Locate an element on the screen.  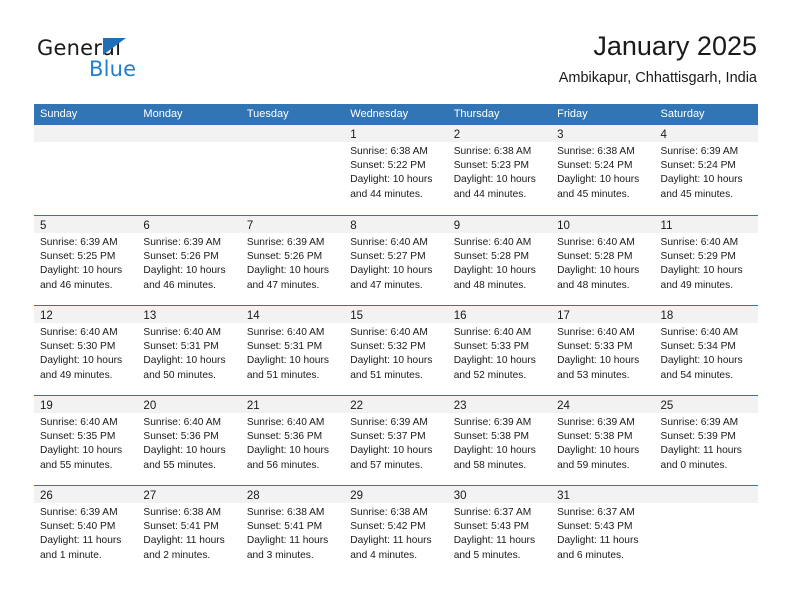
day-number-band: 21 is located at coordinates (292, 404).